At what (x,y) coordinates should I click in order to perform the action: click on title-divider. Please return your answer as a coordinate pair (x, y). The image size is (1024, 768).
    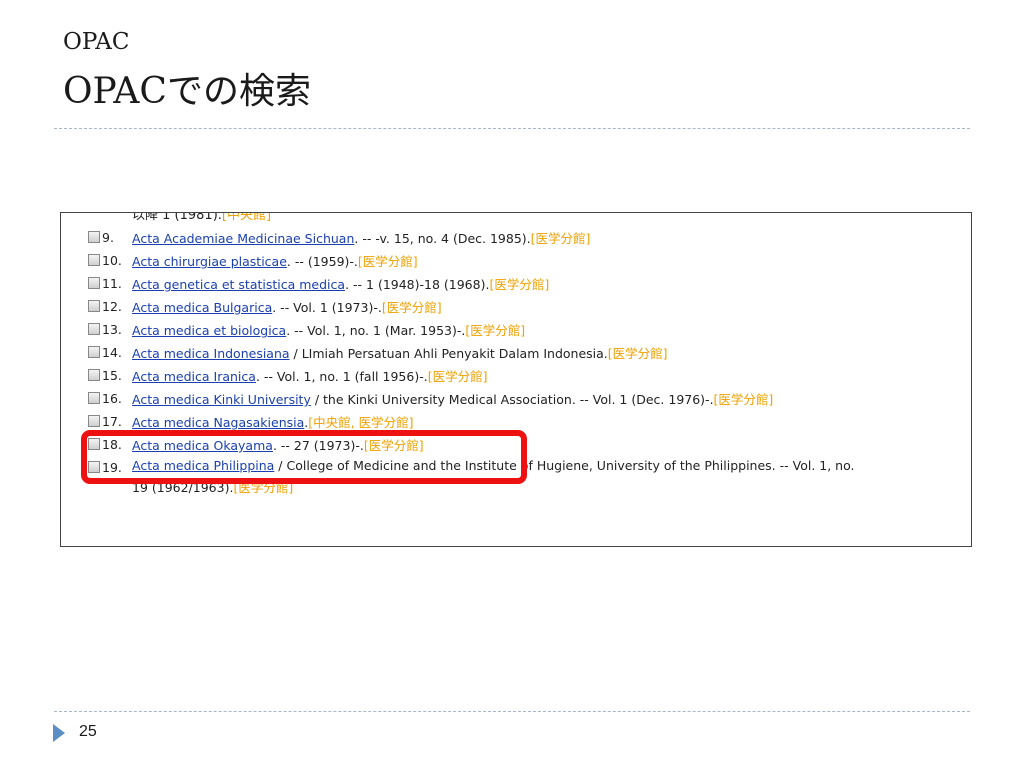
    Looking at the image, I should click on (512, 128).